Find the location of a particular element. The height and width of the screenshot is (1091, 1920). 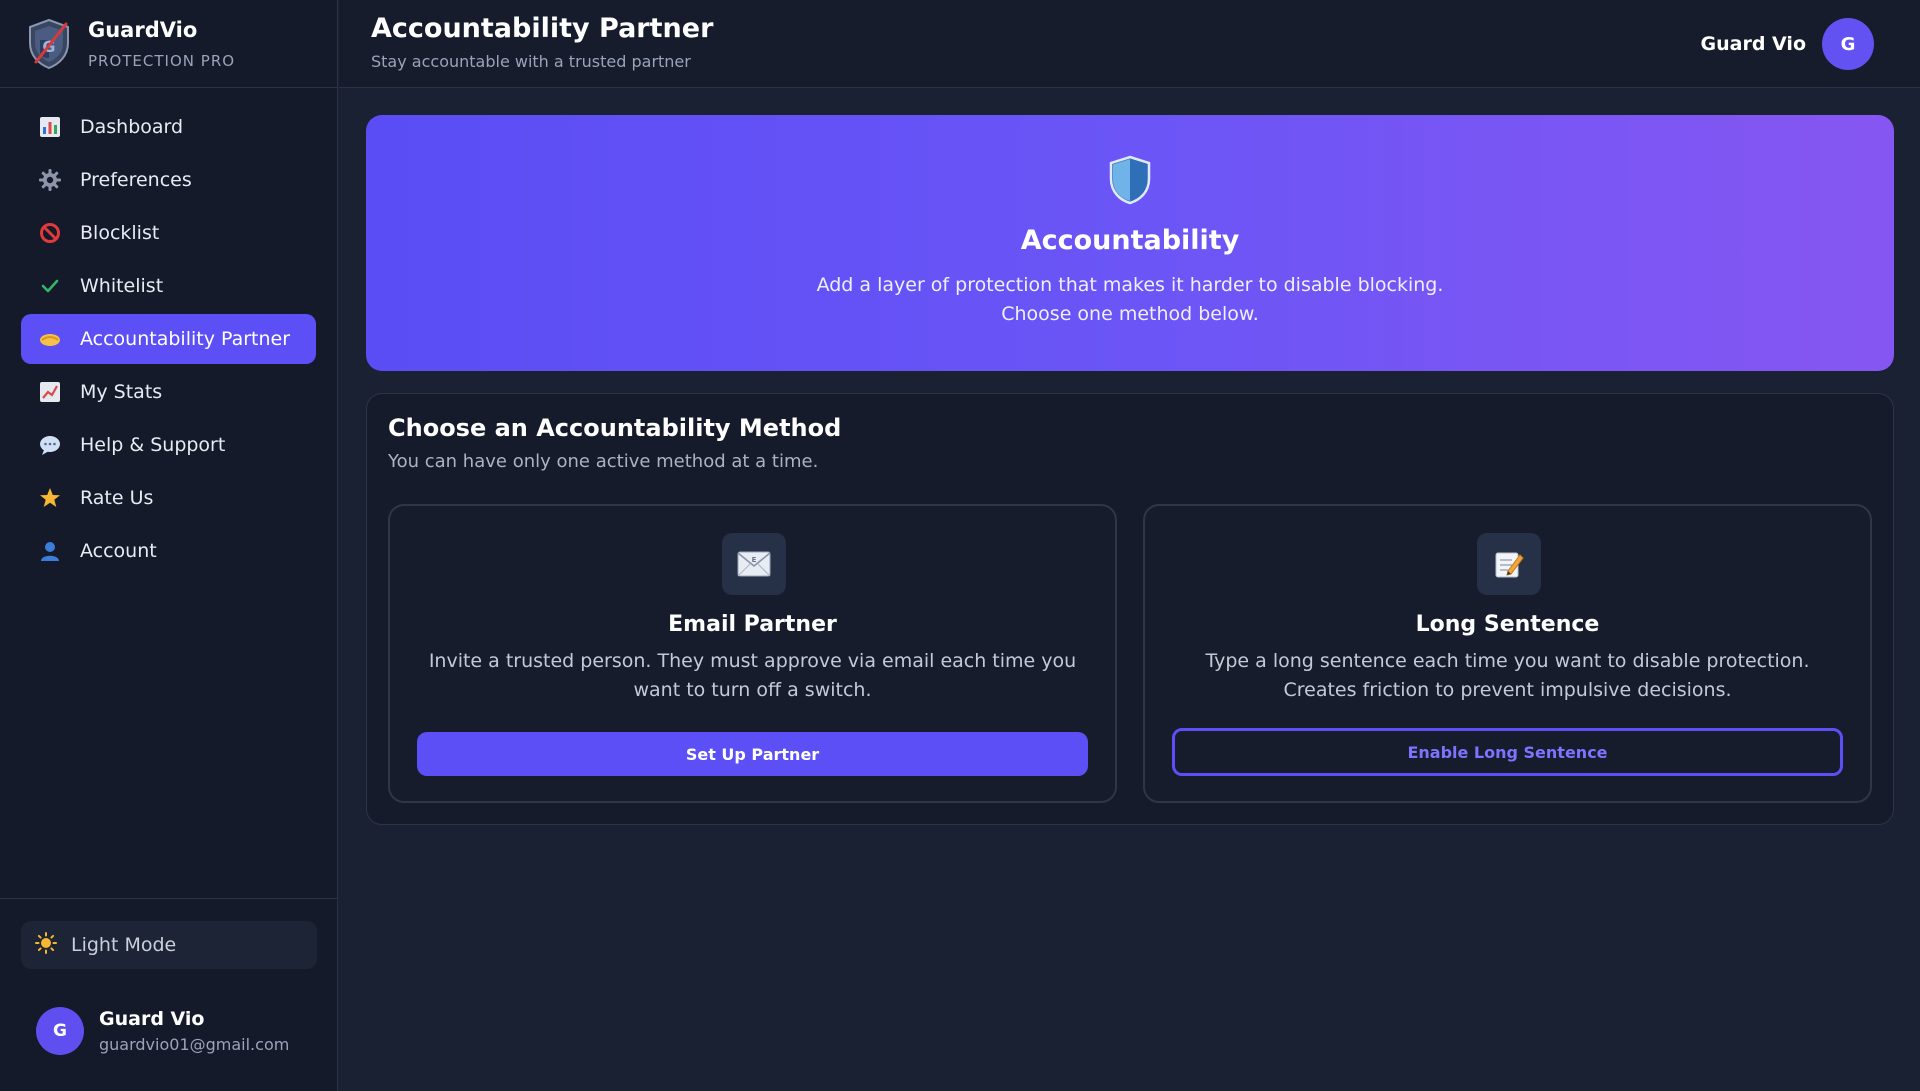

shield-logo-icon: G is located at coordinates (49, 43).